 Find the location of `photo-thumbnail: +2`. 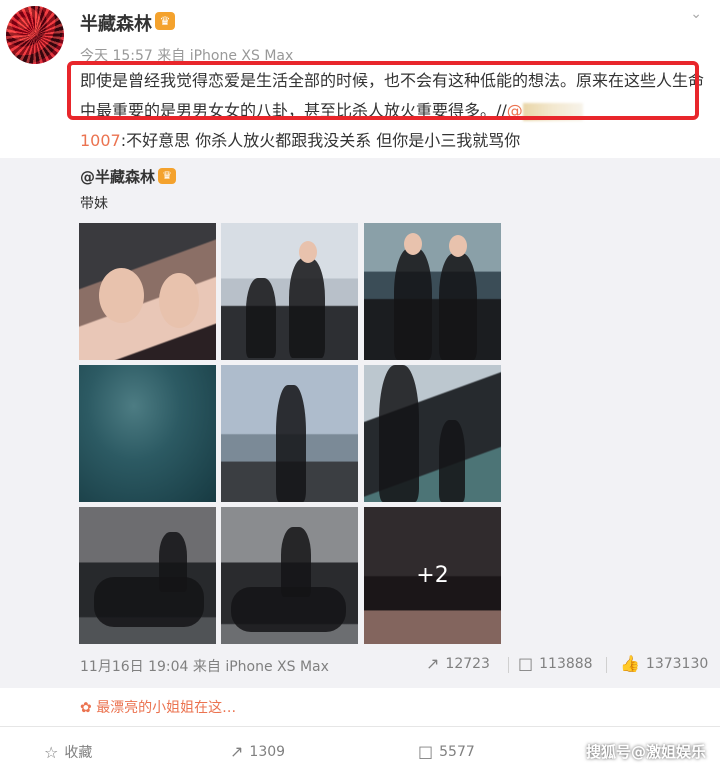

photo-thumbnail: +2 is located at coordinates (432, 575).